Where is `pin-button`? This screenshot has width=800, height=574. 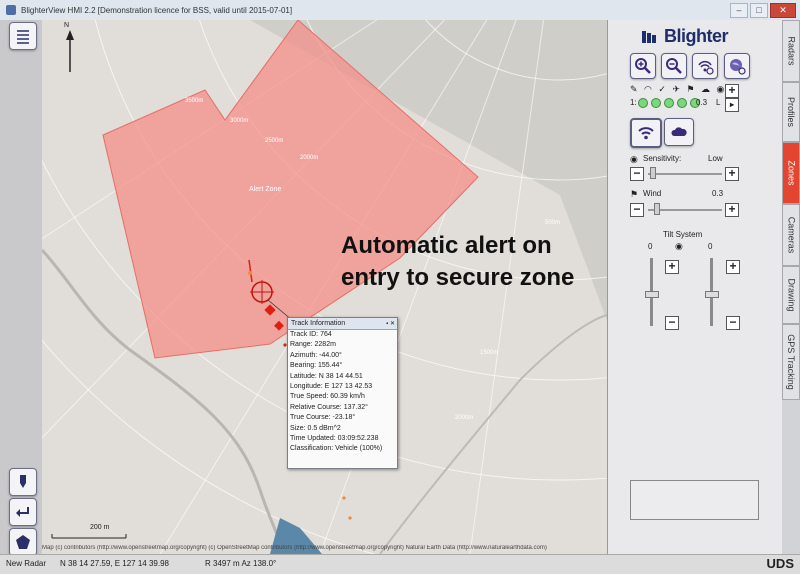 pin-button is located at coordinates (23, 482).